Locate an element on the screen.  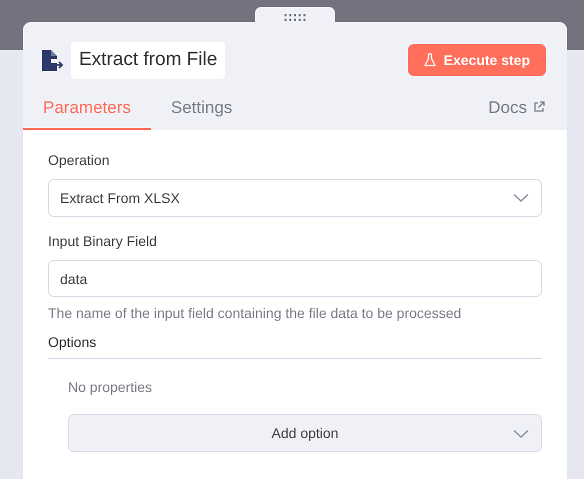
tab: Settings is located at coordinates (201, 111).